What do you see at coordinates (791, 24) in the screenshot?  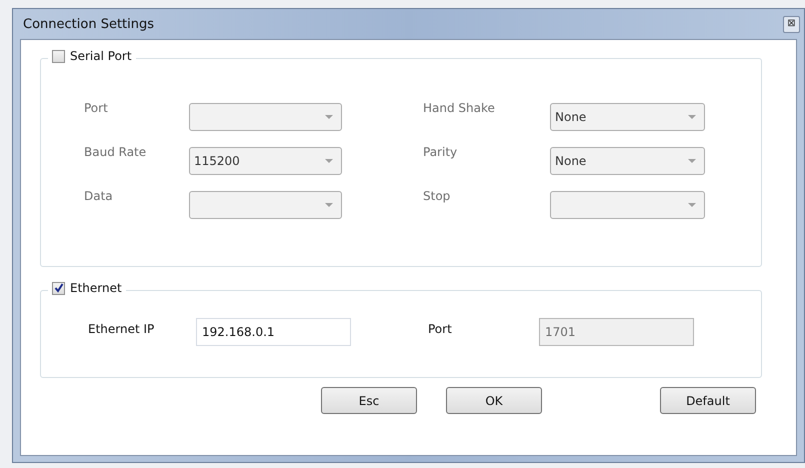 I see `close-button: ⊠` at bounding box center [791, 24].